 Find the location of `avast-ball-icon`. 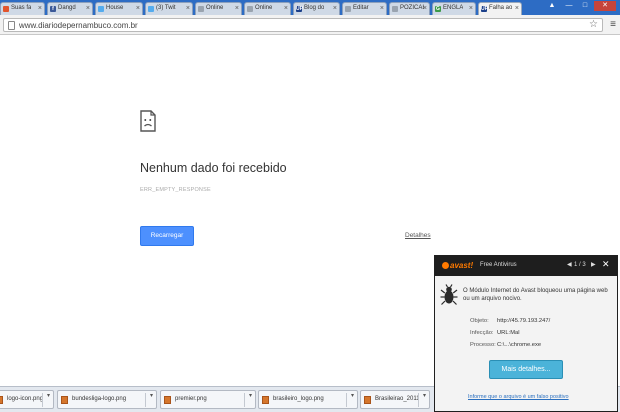

avast-ball-icon is located at coordinates (445, 265).